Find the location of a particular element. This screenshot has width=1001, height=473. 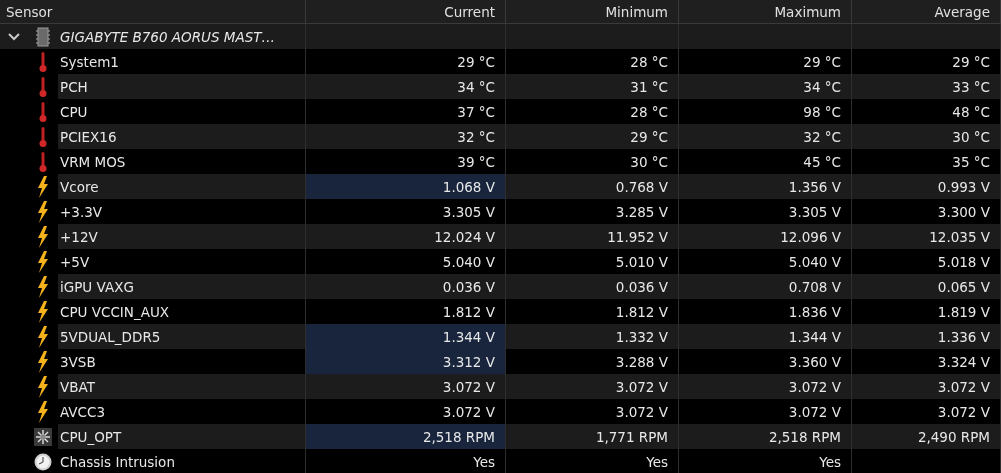

expand-toggle is located at coordinates (15, 36).